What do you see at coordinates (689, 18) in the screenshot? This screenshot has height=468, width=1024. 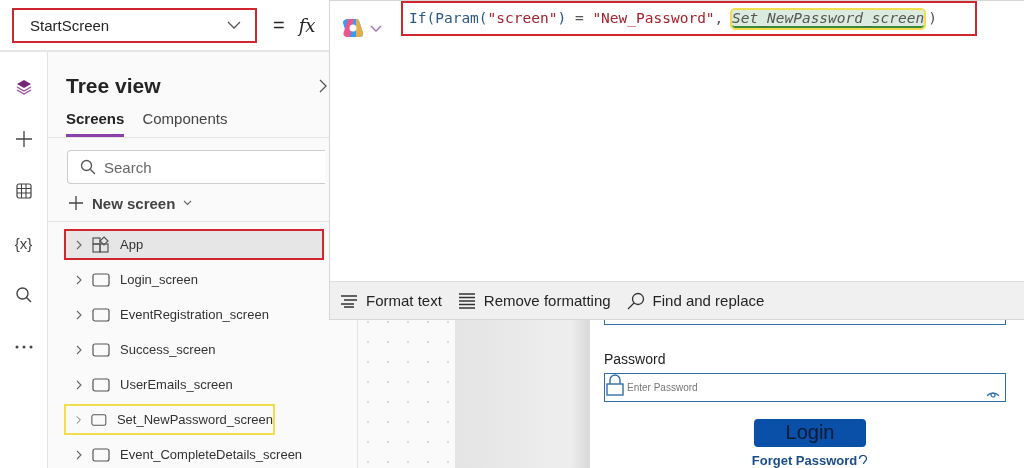 I see `formula-code: If(Param("screen") = "New_Password", Set_NewPassword_screen )` at bounding box center [689, 18].